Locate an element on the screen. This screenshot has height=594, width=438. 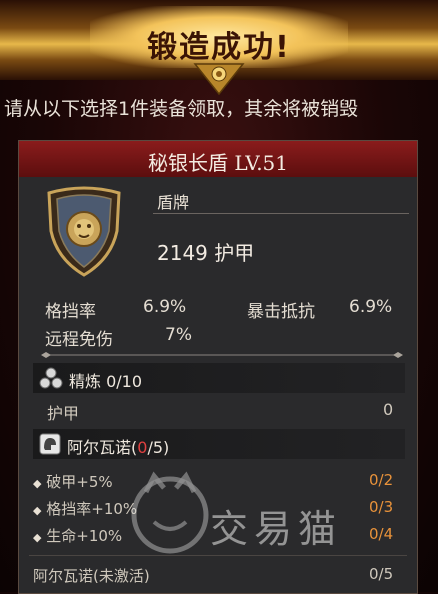
instruction-text: 请从以下选择1件装备领取，其余将被销毁 is located at coordinates (181, 109).